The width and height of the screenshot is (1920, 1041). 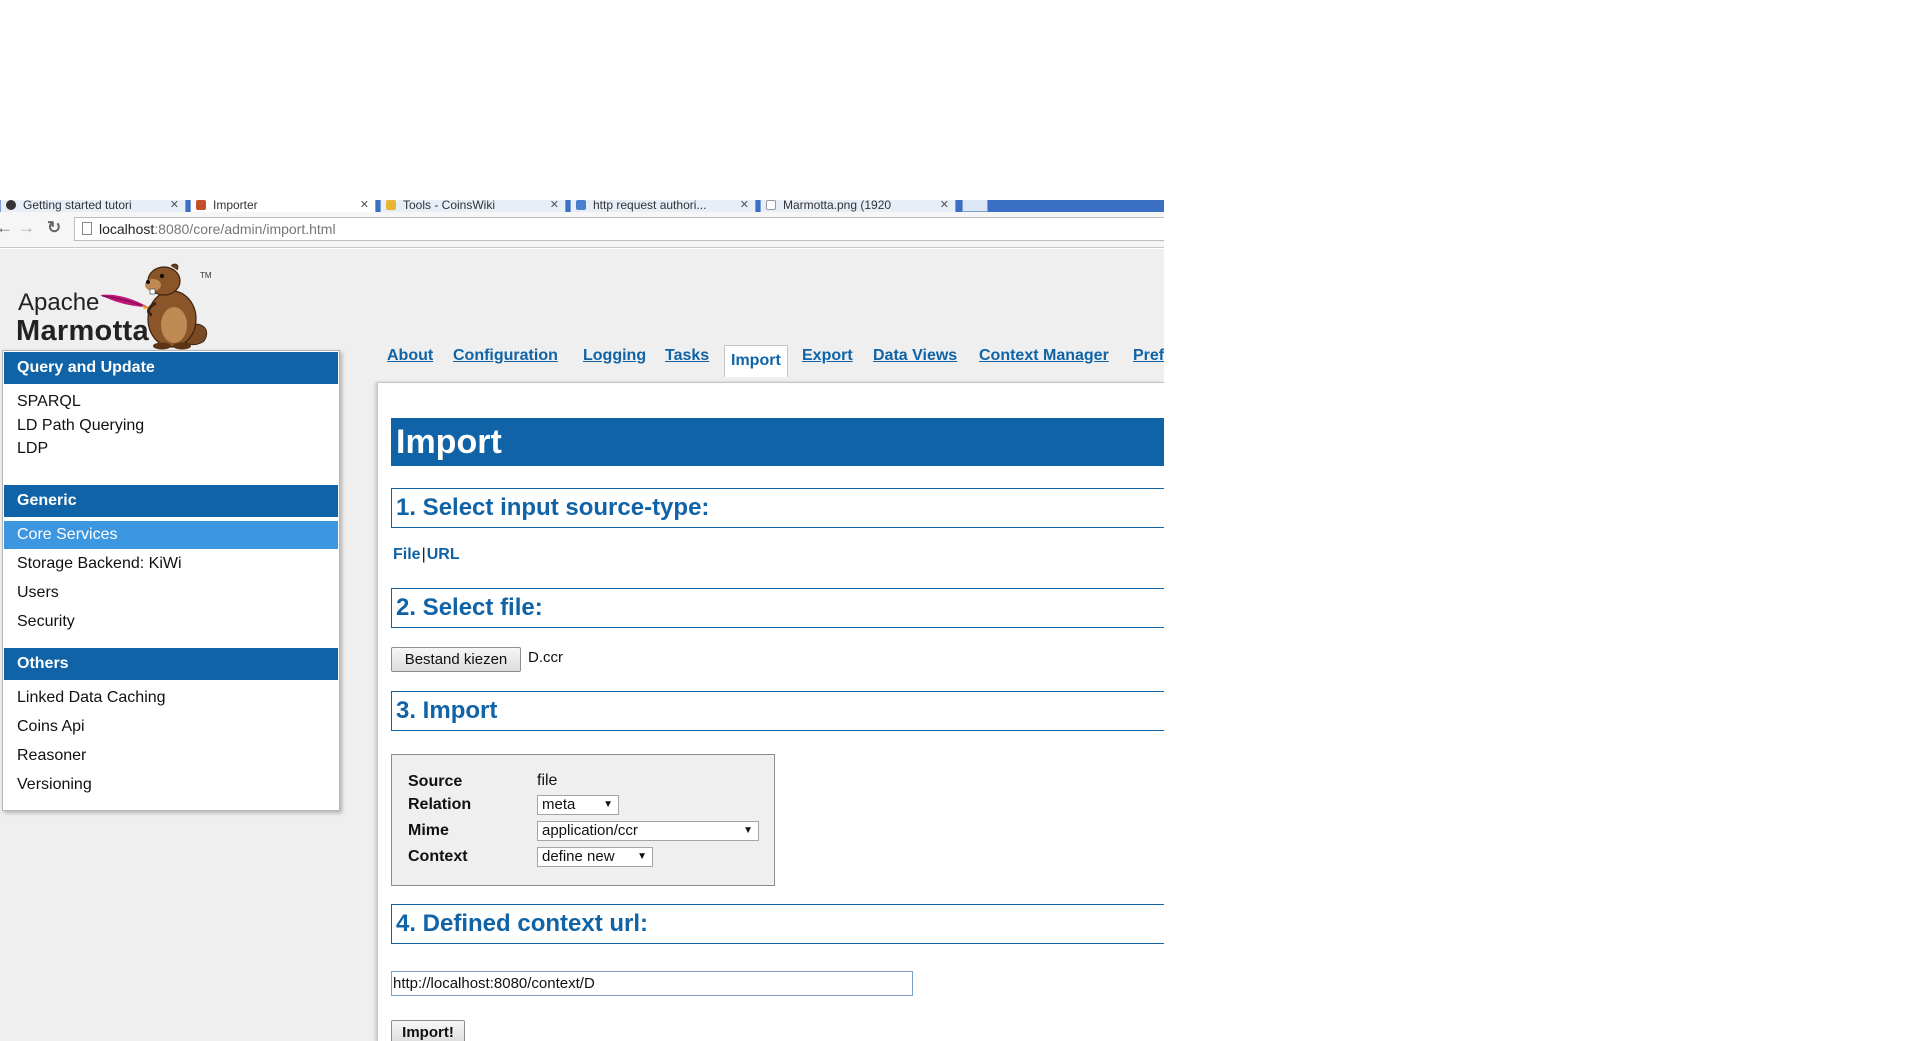 What do you see at coordinates (171, 535) in the screenshot?
I see `sidebar-item-core-services: Core Services` at bounding box center [171, 535].